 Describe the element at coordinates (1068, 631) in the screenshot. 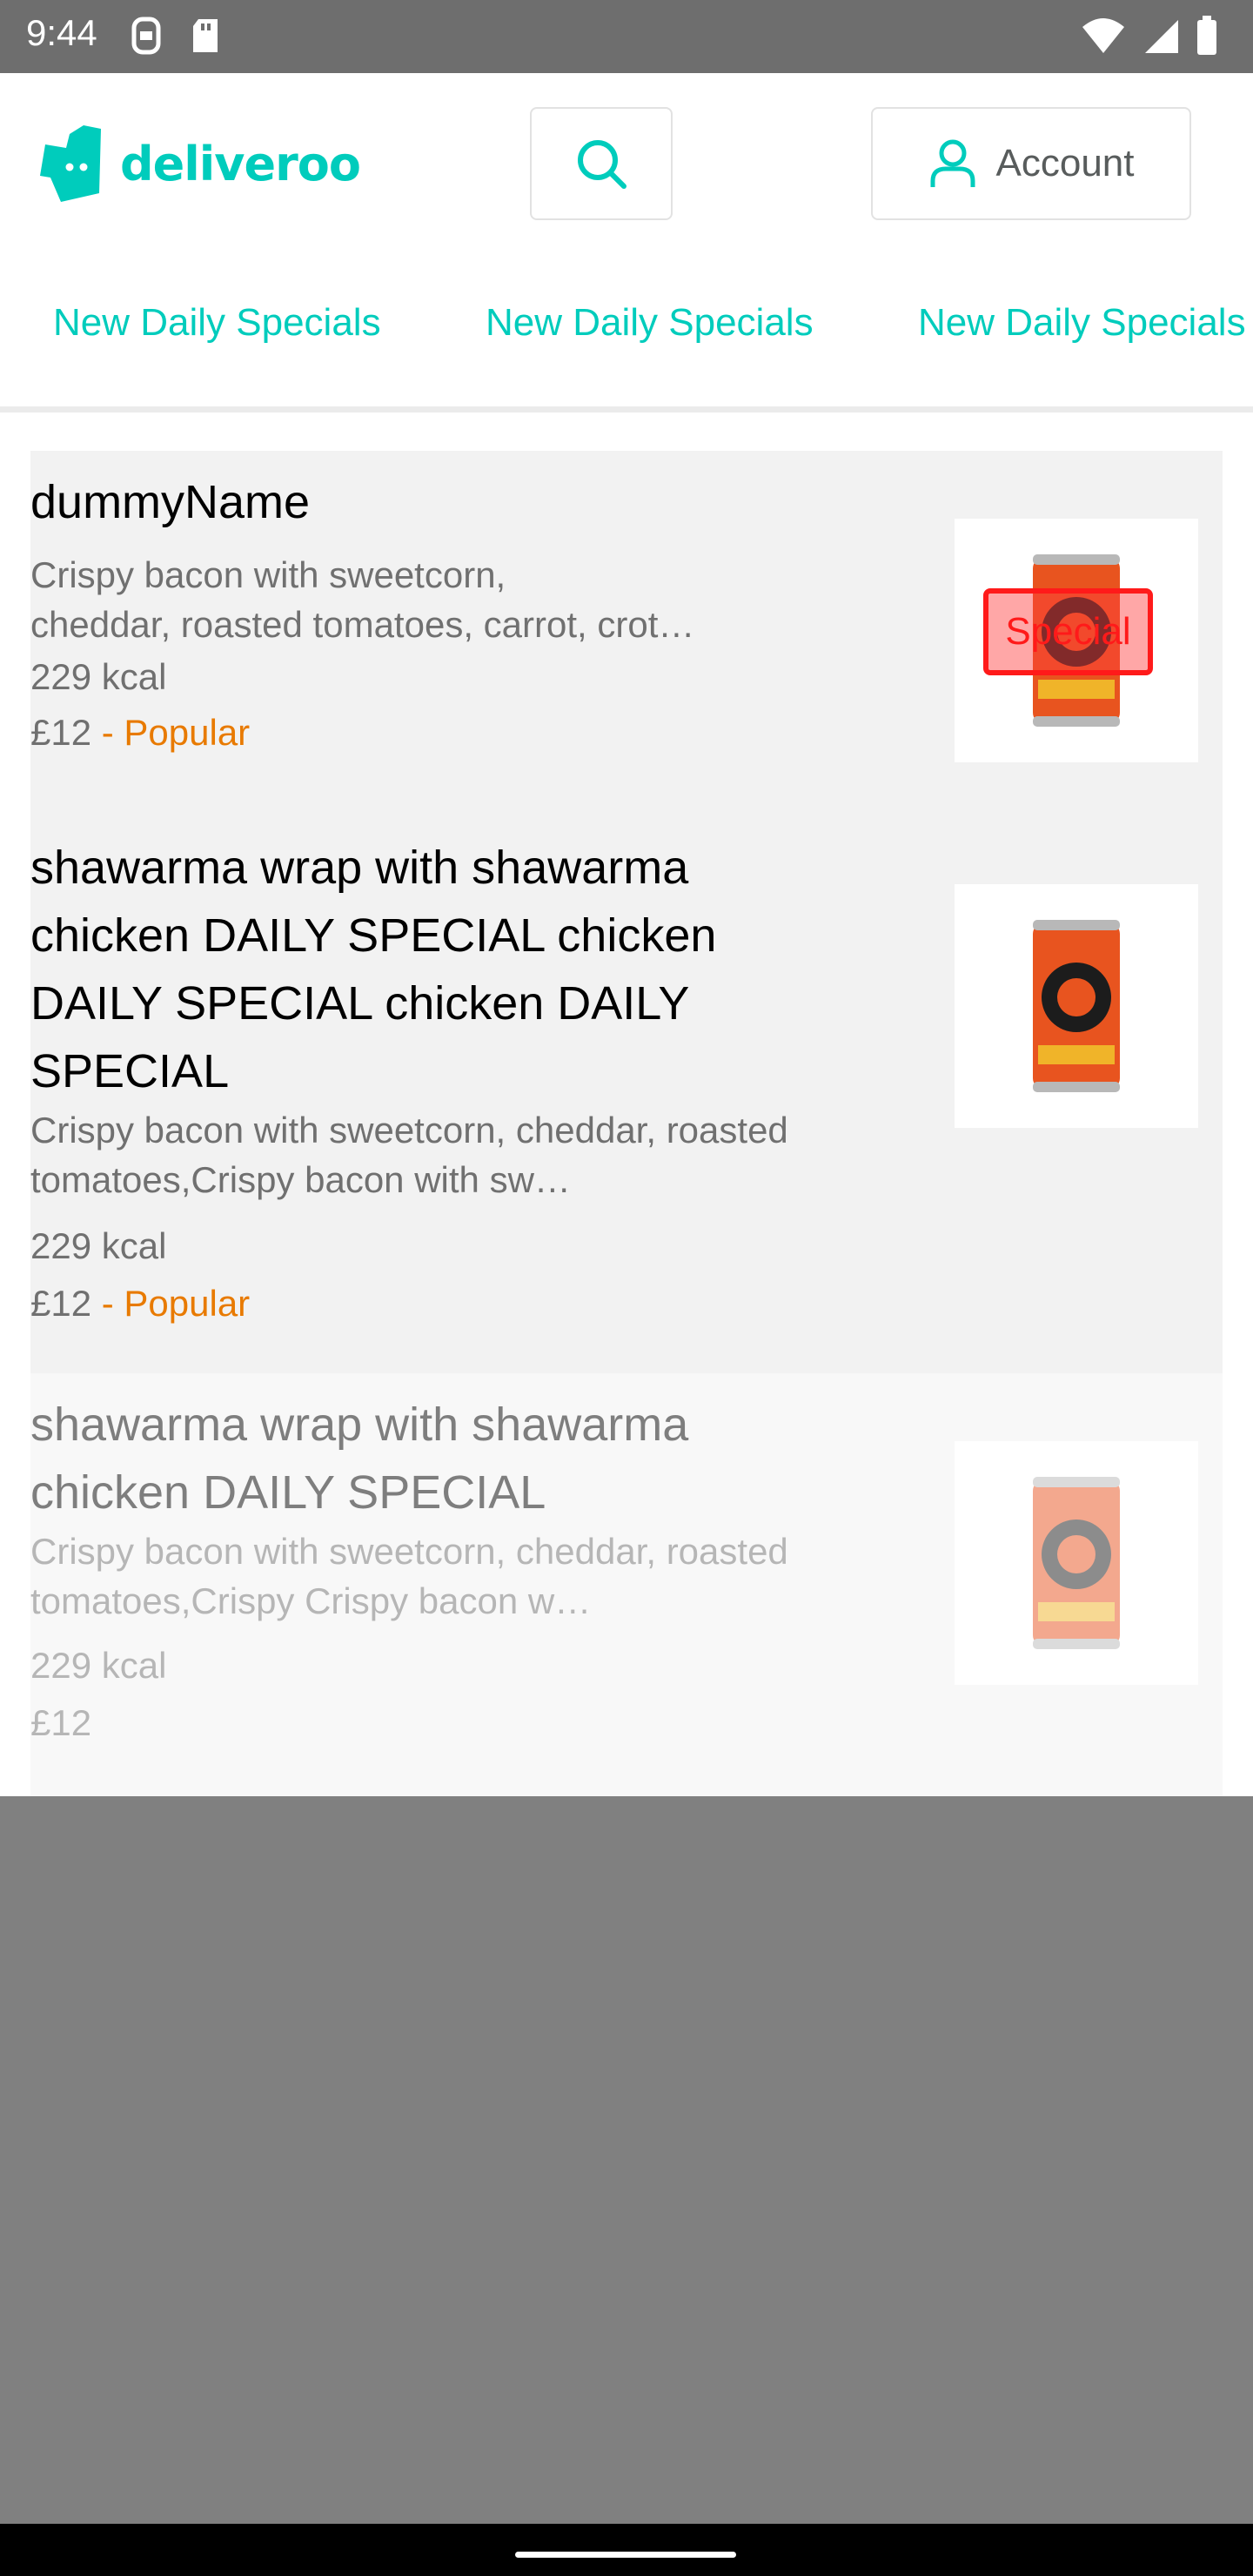

I see `special-badge: Special` at that location.